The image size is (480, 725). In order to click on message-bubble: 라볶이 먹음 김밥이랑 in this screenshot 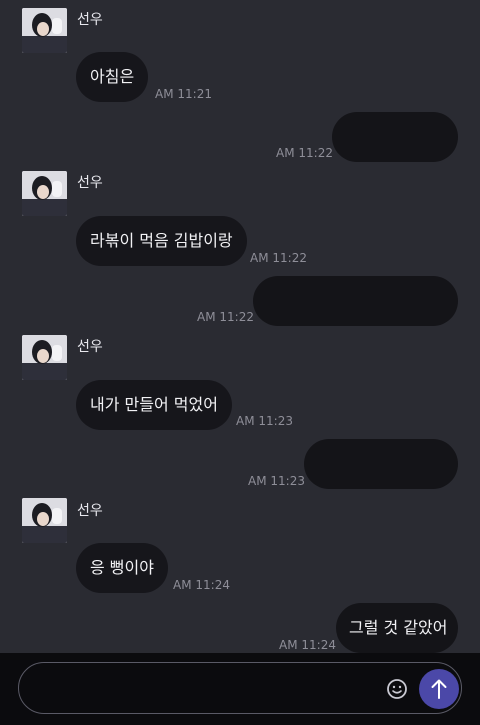, I will do `click(161, 241)`.